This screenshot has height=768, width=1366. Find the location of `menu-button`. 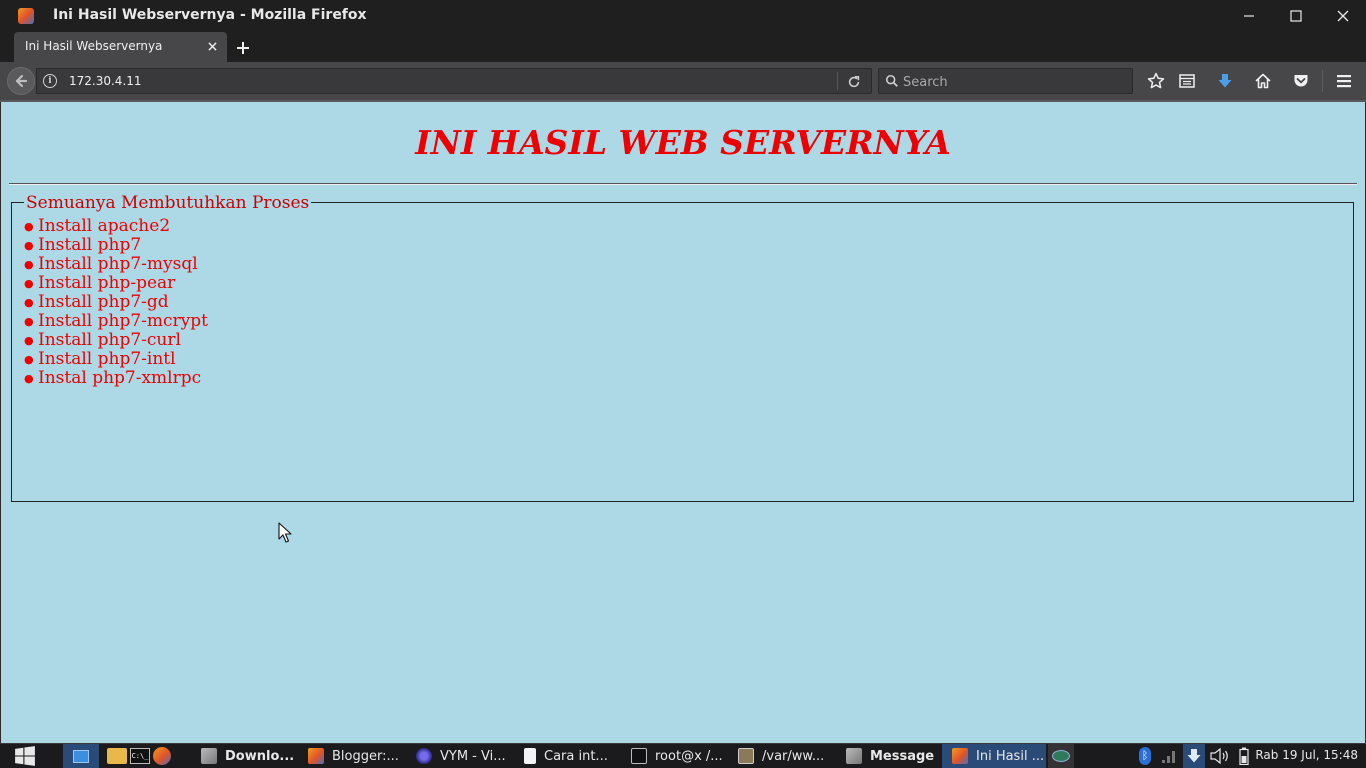

menu-button is located at coordinates (1344, 81).